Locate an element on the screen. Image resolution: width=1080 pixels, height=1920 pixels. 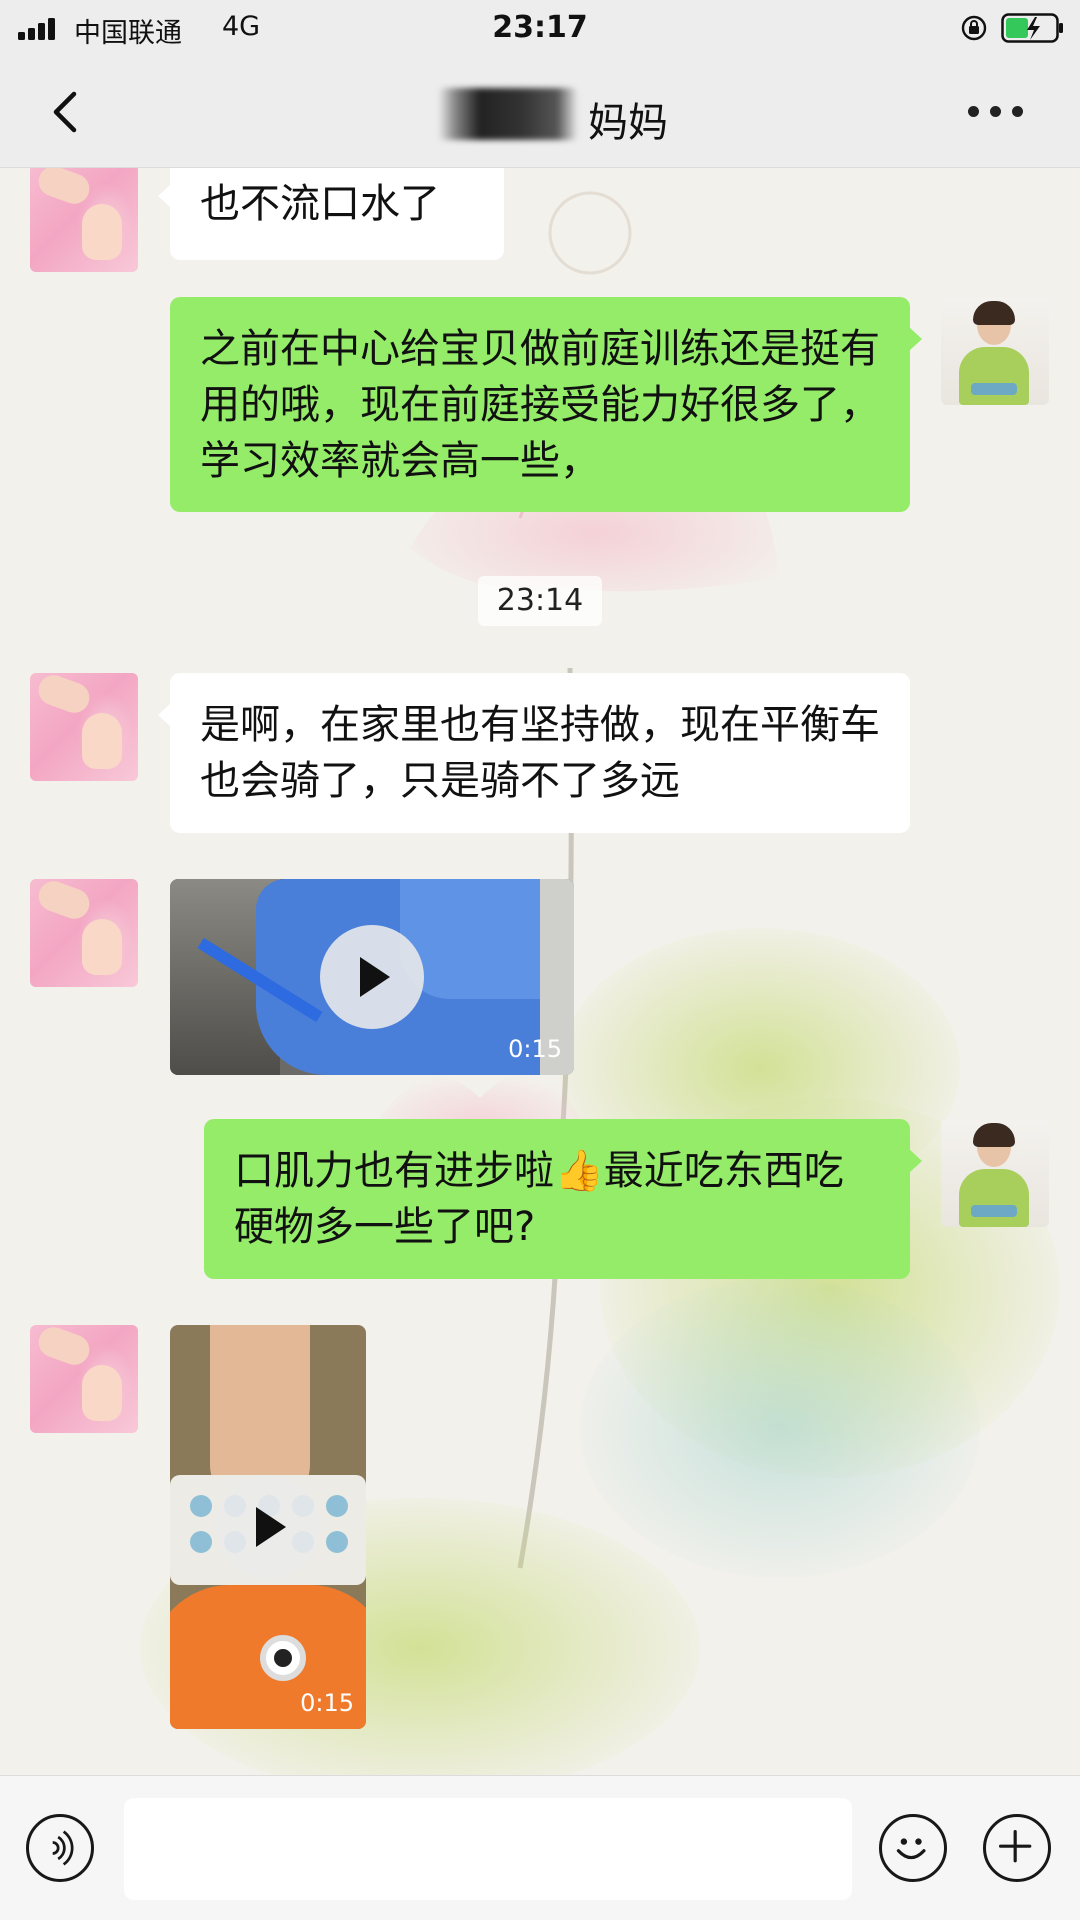
time-divider: 23:14 is located at coordinates (540, 601).